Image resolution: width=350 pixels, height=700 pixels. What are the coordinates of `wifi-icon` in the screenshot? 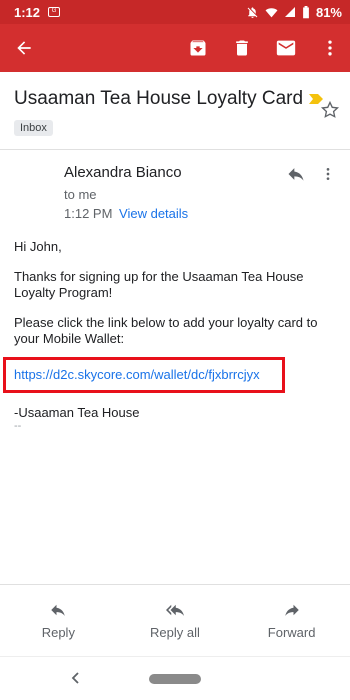 It's located at (271, 12).